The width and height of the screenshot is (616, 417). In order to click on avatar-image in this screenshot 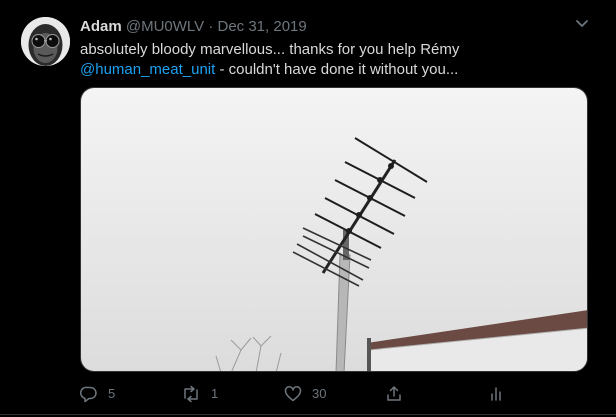, I will do `click(45, 41)`.